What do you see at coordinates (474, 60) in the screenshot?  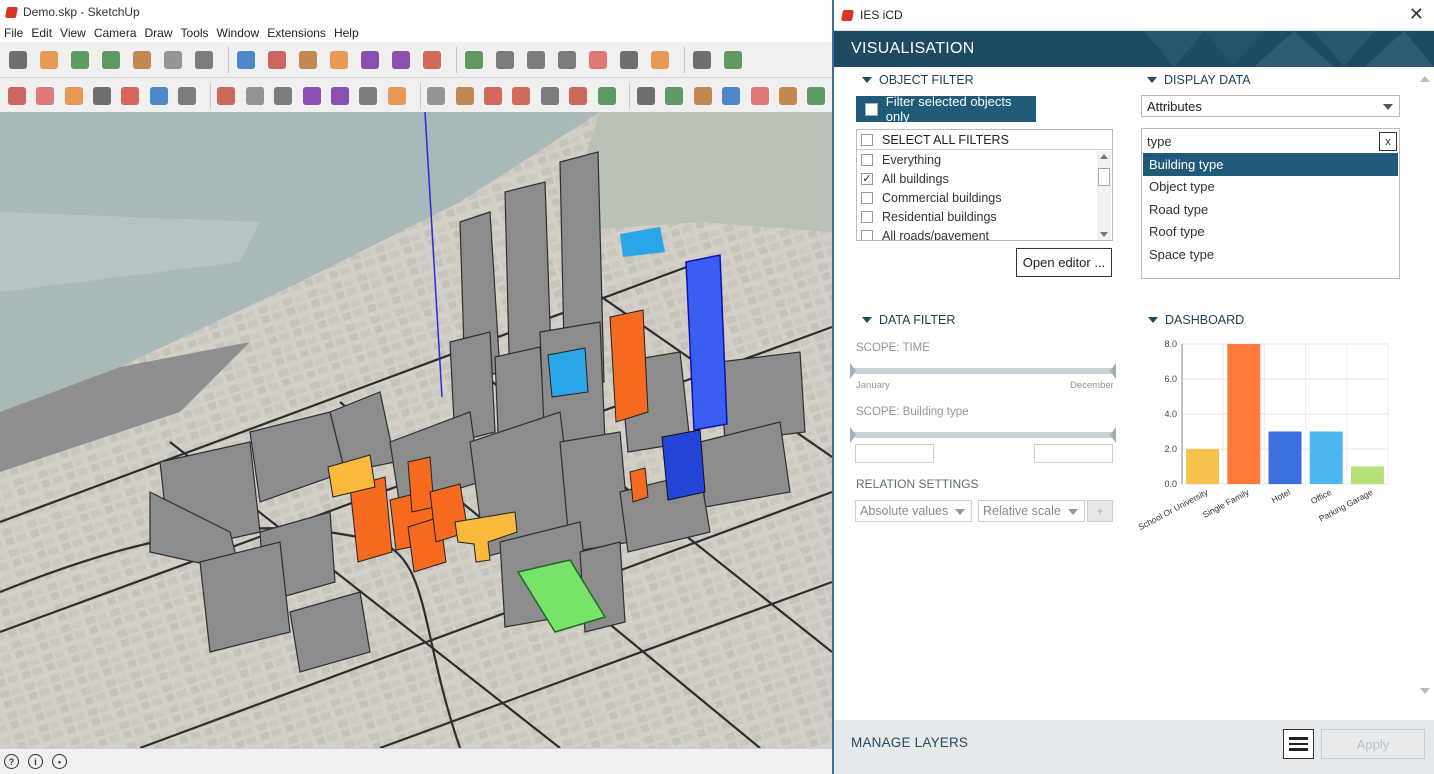 I see `pan-icon` at bounding box center [474, 60].